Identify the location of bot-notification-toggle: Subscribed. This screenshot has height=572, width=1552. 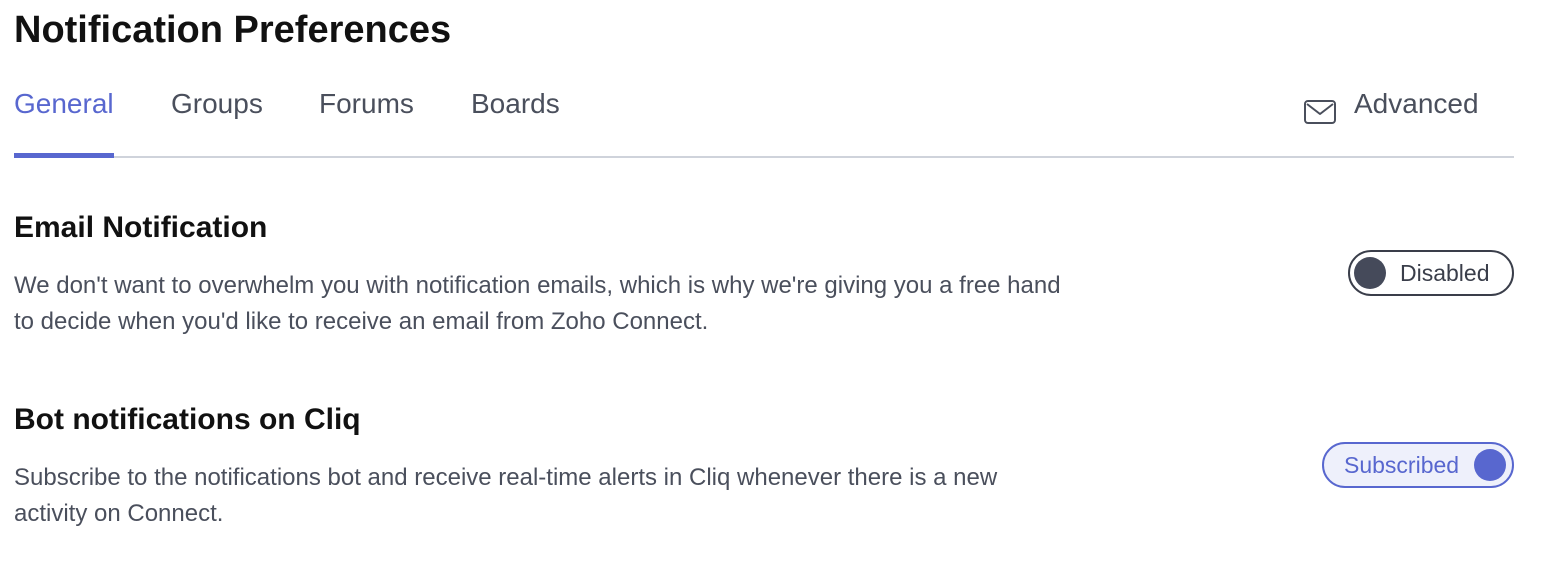
(1418, 465).